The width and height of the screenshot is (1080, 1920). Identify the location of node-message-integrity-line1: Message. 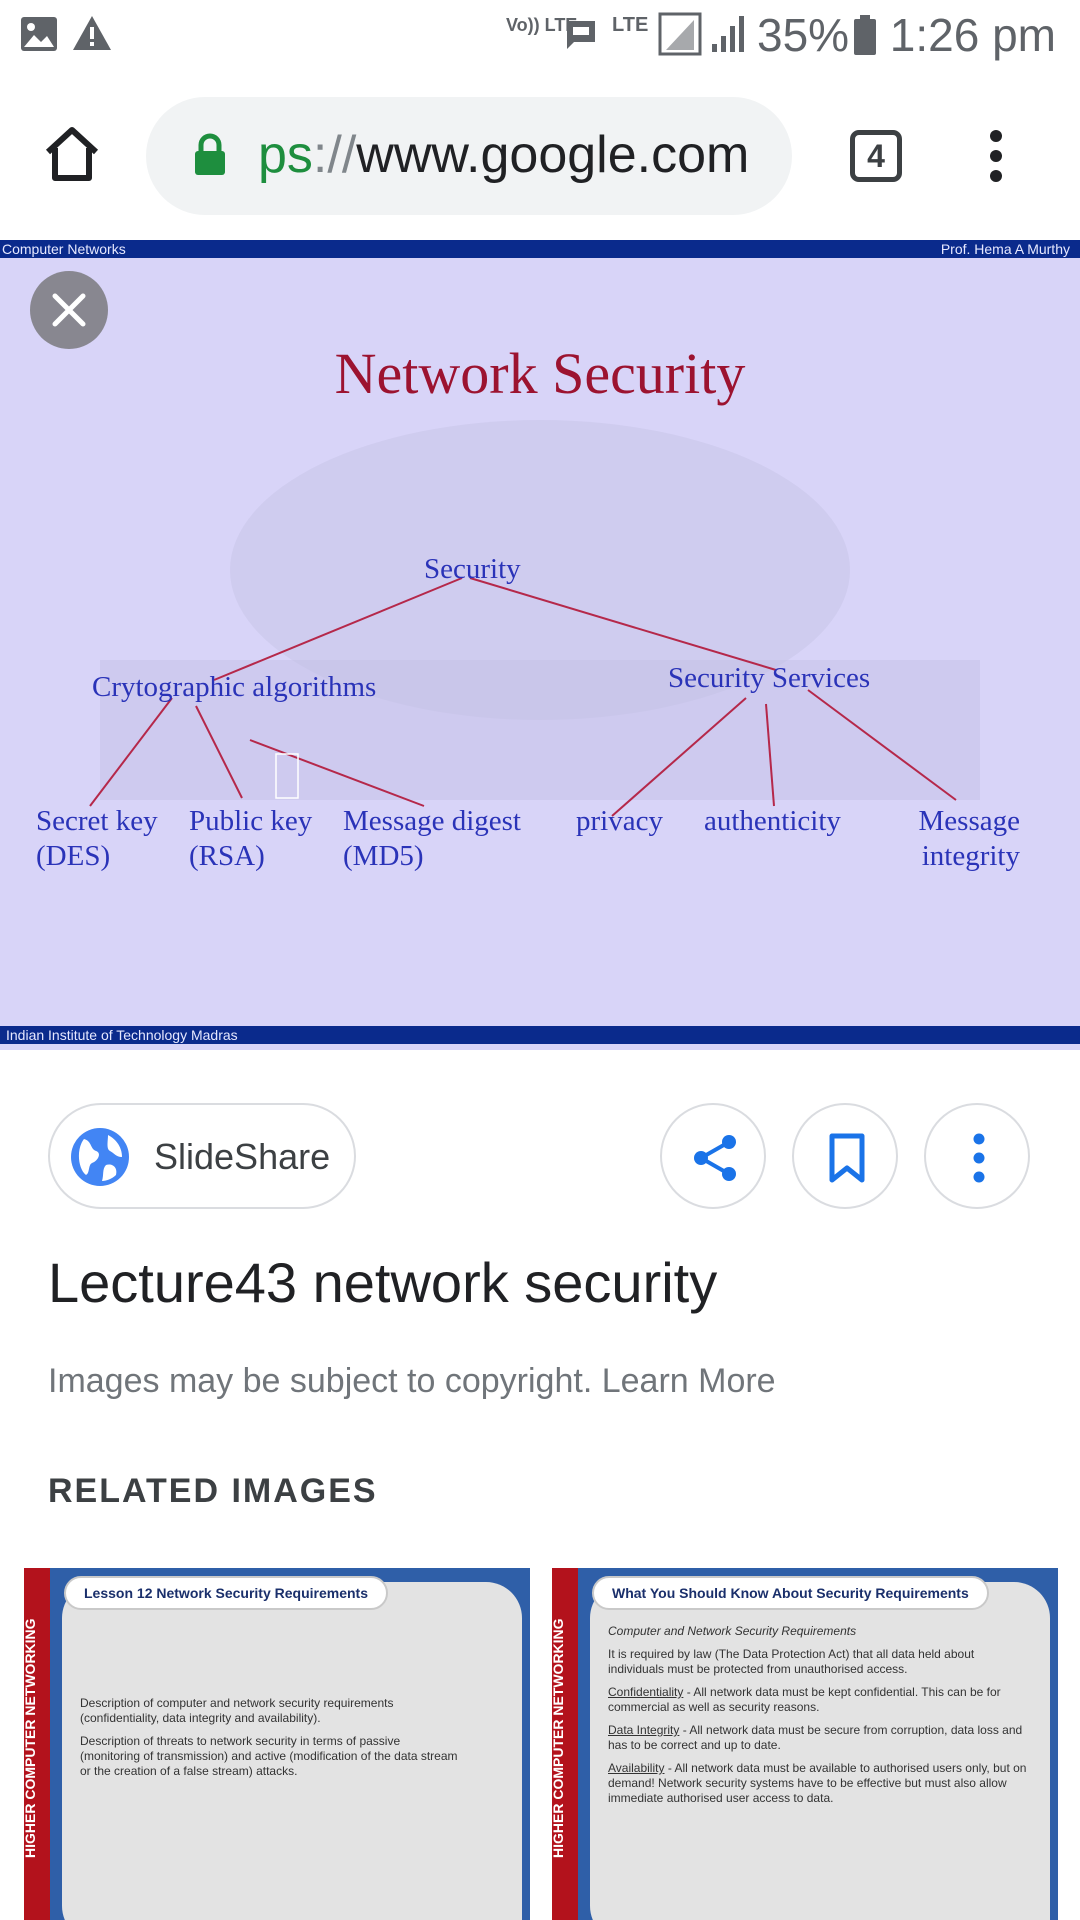
(969, 821).